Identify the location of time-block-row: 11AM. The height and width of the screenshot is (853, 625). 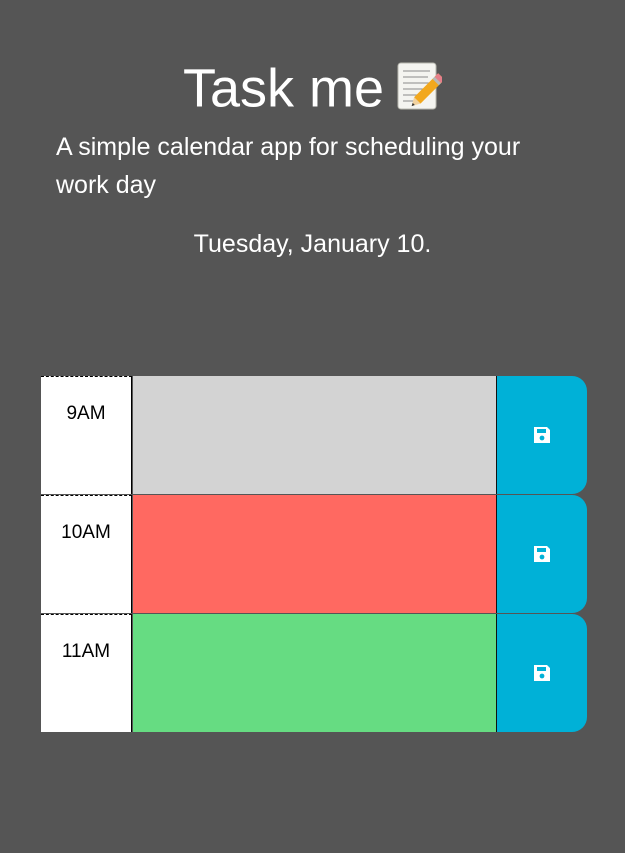
(314, 673).